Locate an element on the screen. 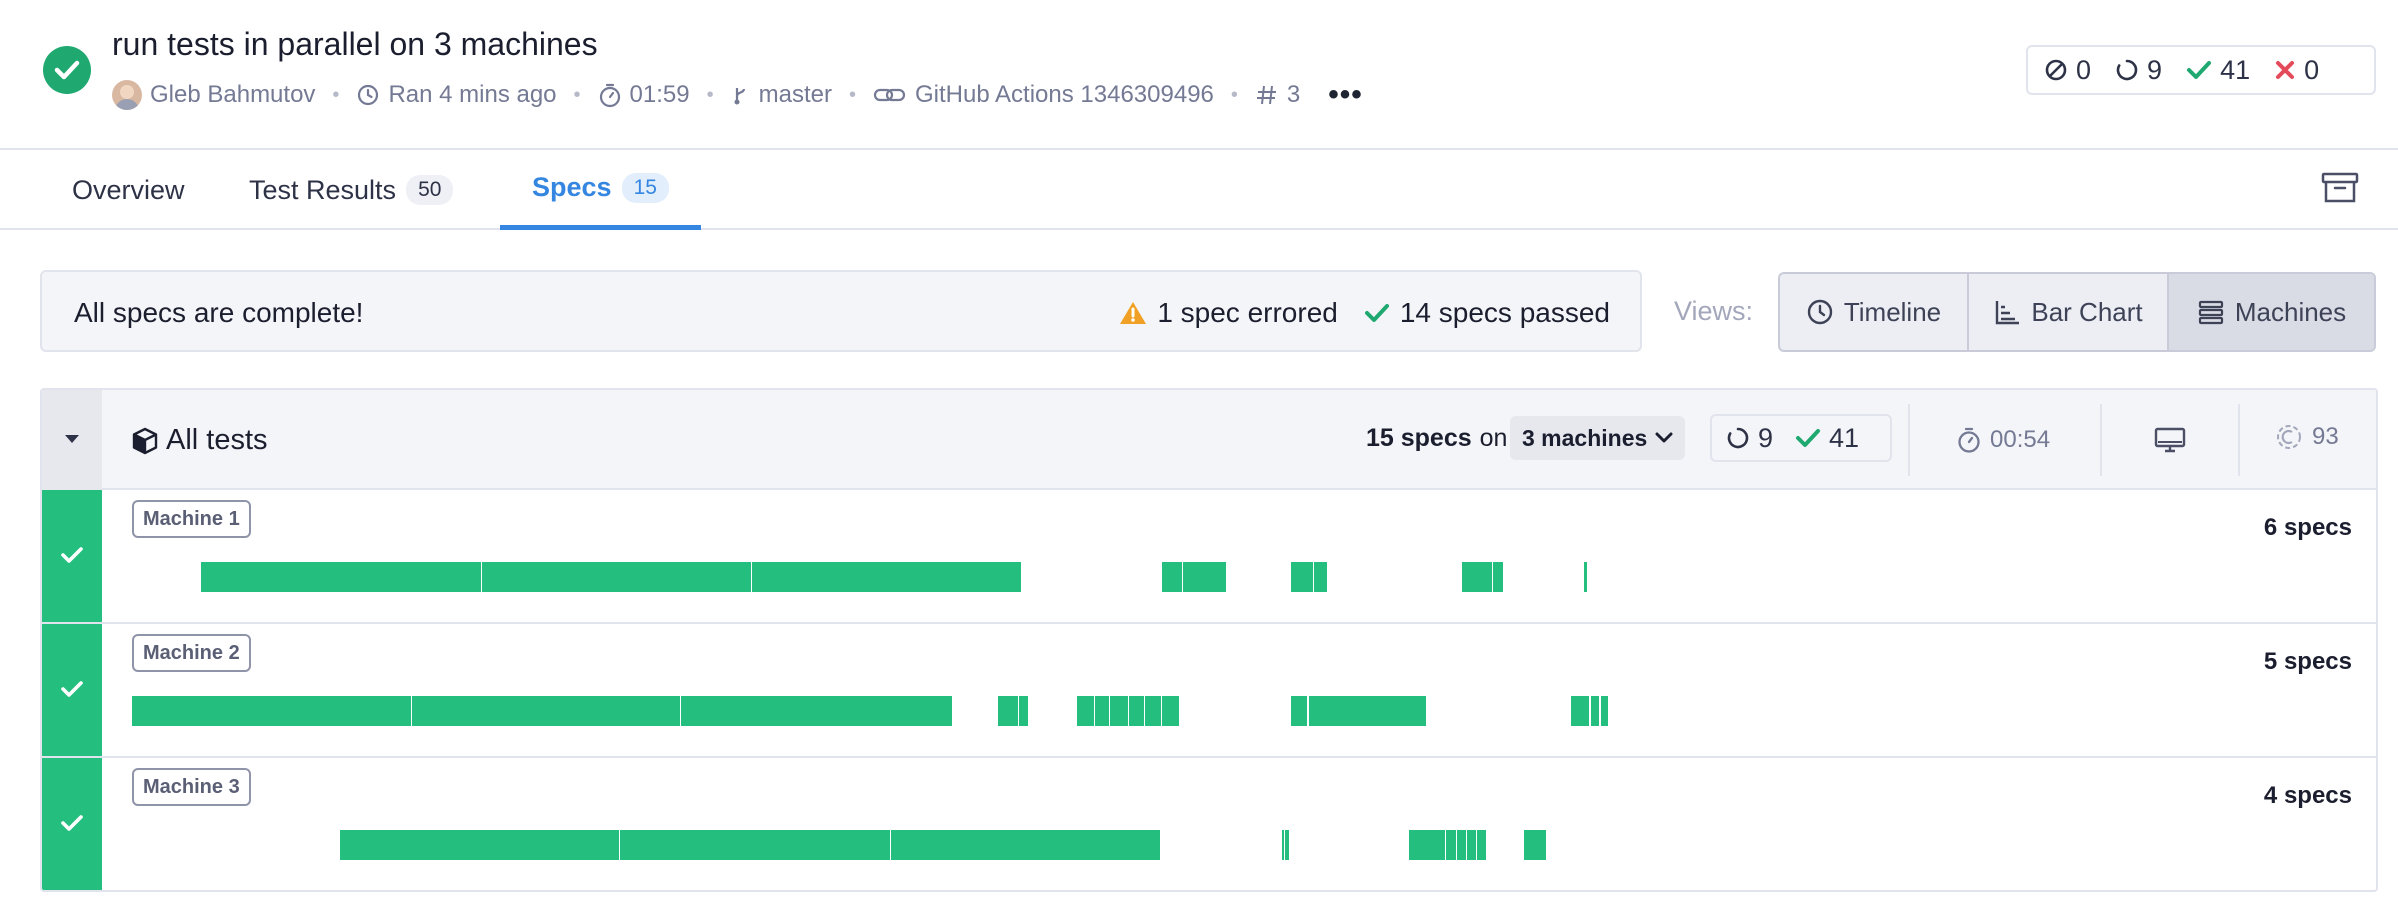 The image size is (2398, 910). summary-stats: 1 spec errored 14 specs passed is located at coordinates (1351, 313).